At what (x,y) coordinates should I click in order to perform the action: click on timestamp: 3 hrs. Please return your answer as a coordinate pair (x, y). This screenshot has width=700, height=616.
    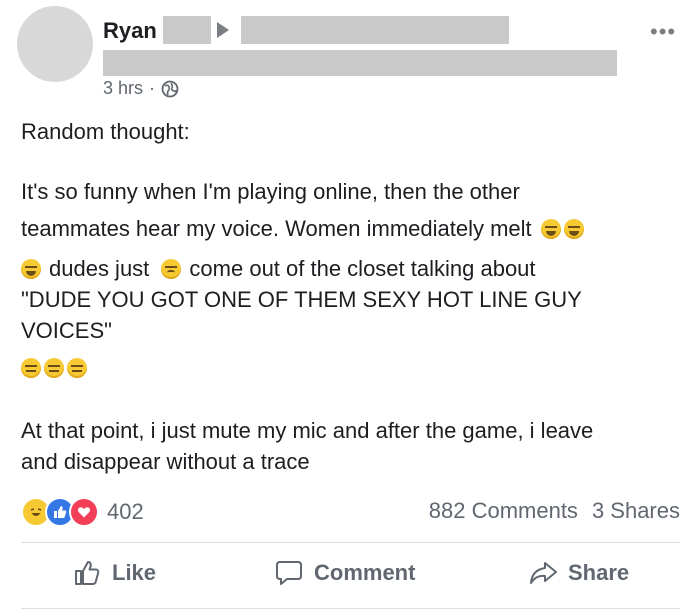
    Looking at the image, I should click on (123, 88).